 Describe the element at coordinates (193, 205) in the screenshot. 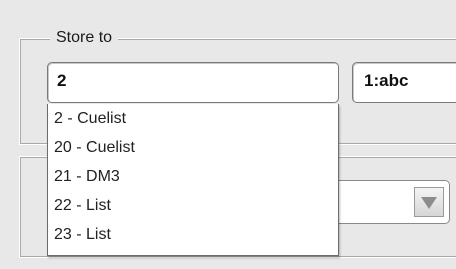

I see `dropdown-item: 22 - List` at that location.